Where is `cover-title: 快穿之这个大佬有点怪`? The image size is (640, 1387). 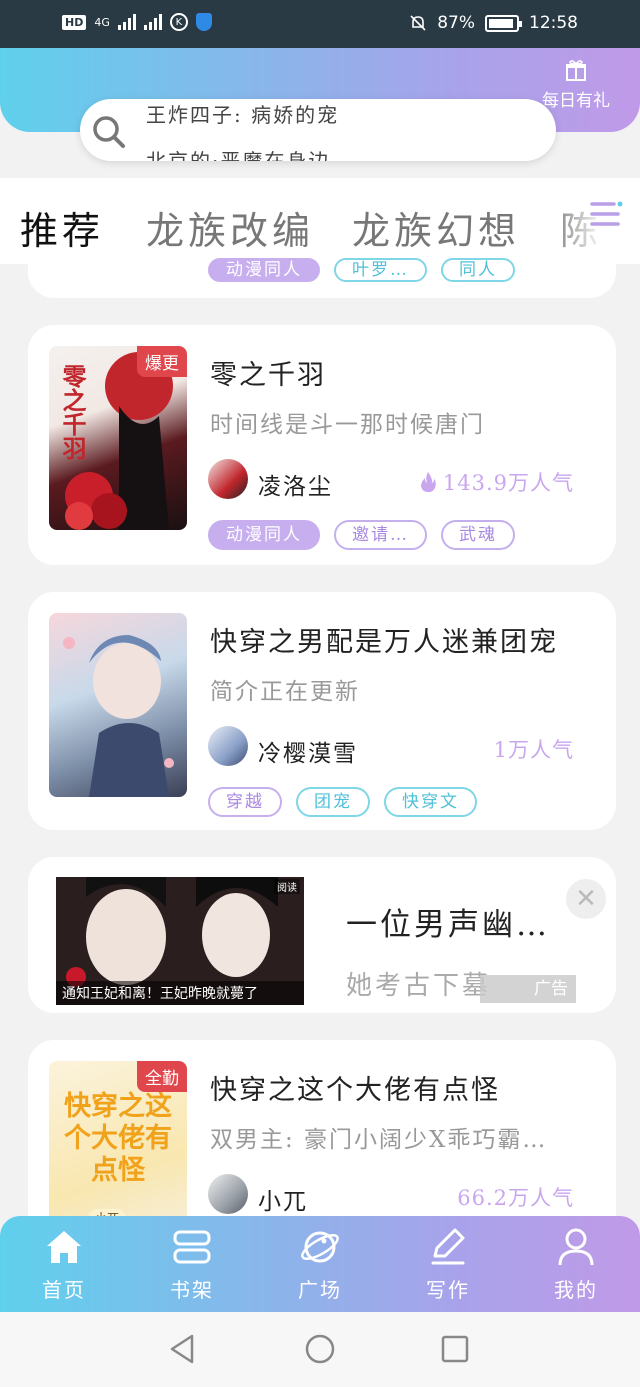
cover-title: 快穿之这个大佬有点怪 is located at coordinates (118, 1138).